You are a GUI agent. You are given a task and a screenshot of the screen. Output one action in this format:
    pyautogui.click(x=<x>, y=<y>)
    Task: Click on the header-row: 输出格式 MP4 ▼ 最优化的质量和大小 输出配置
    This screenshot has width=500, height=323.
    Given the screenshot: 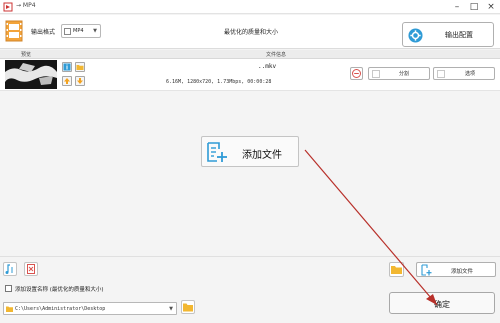 What is the action you would take?
    pyautogui.click(x=250, y=32)
    